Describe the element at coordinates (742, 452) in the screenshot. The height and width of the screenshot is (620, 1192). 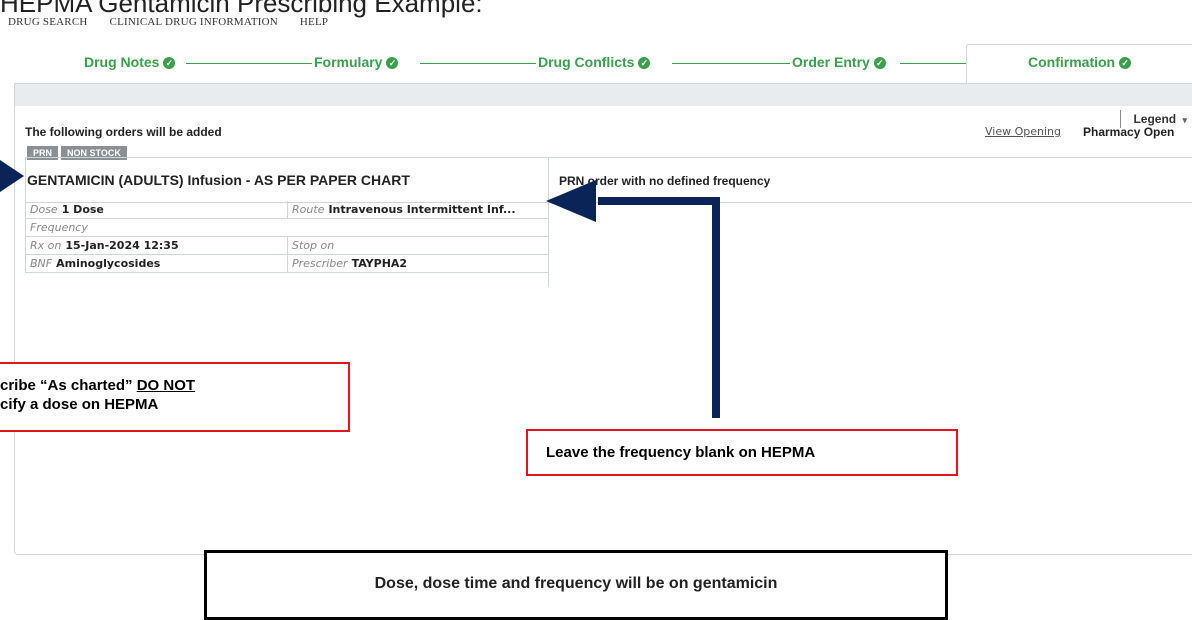
I see `frequency-callout: Leave the frequency blank on HEPMA` at that location.